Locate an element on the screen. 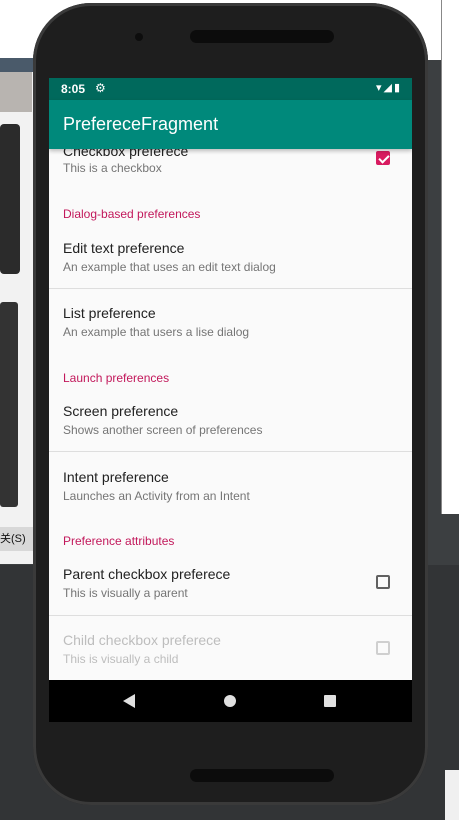  background-thumbnail is located at coordinates (16, 92).